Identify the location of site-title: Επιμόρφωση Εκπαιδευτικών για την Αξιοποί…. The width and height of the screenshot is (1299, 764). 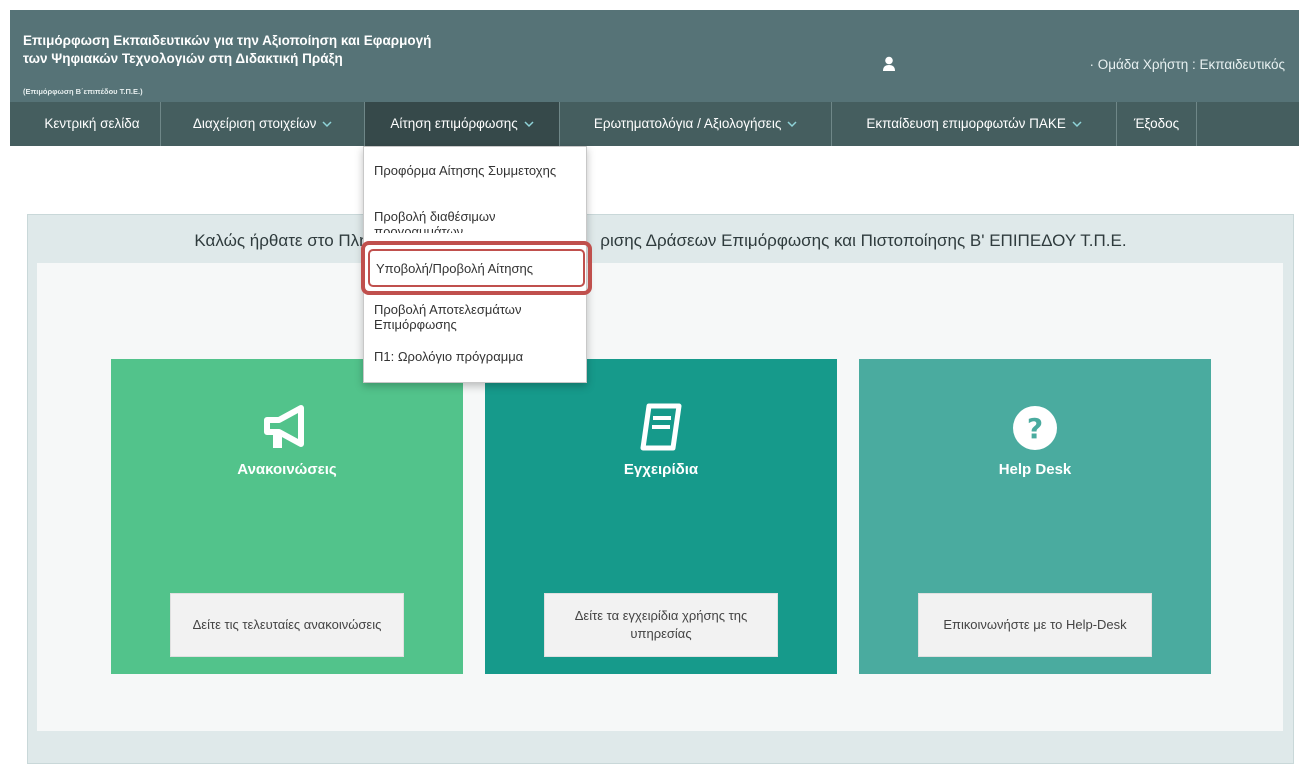
(283, 50).